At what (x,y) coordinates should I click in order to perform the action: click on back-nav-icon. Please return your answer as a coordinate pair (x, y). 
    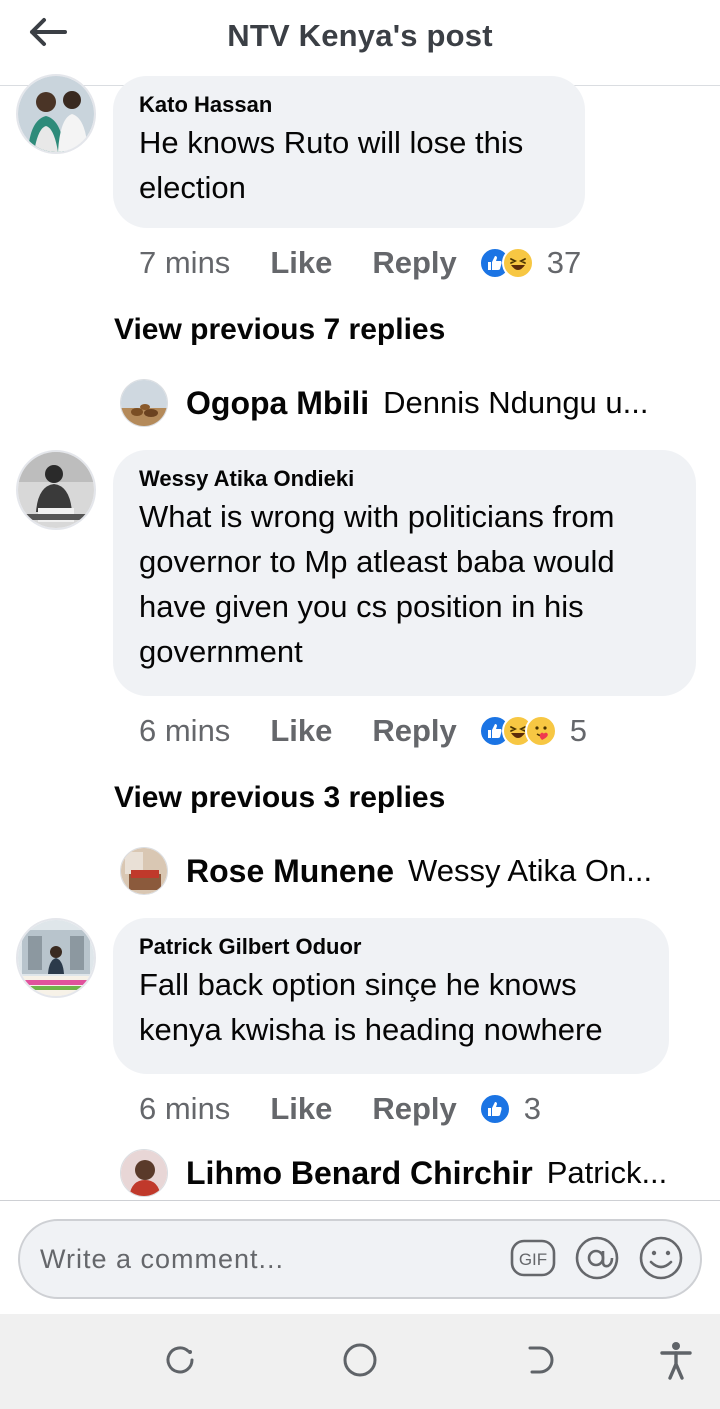
    Looking at the image, I should click on (540, 1362).